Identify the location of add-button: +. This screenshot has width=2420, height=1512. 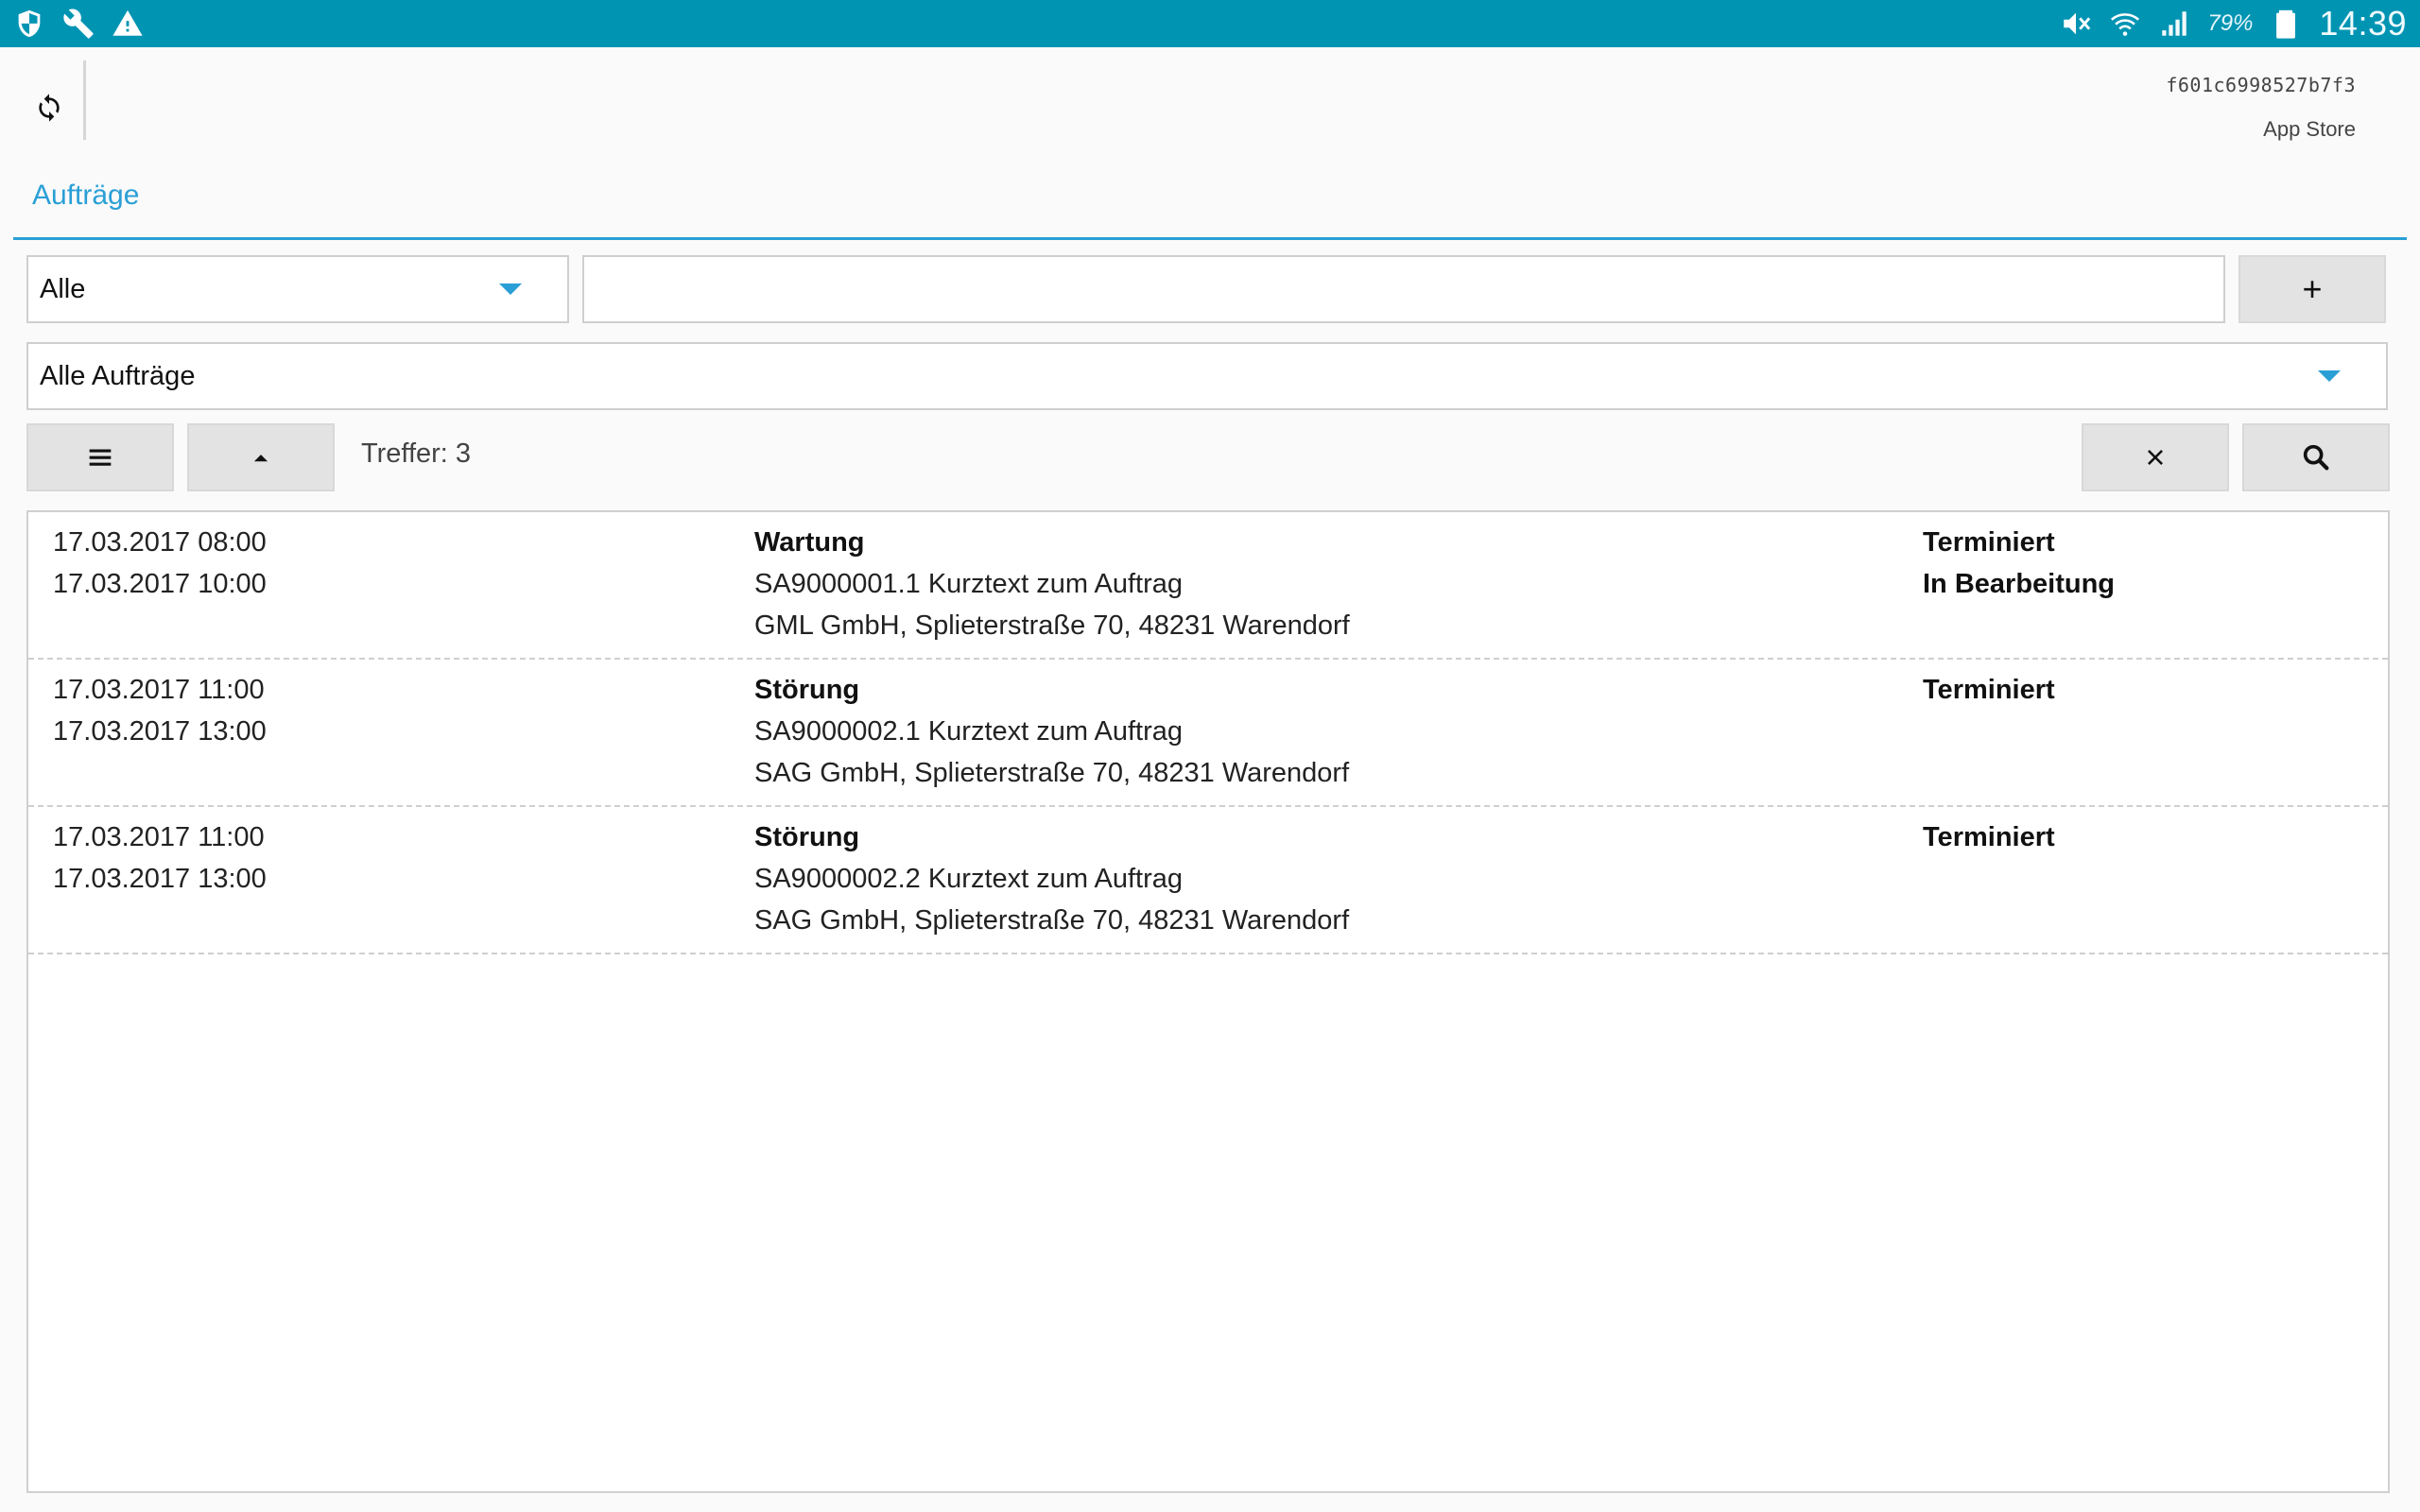
(2312, 289).